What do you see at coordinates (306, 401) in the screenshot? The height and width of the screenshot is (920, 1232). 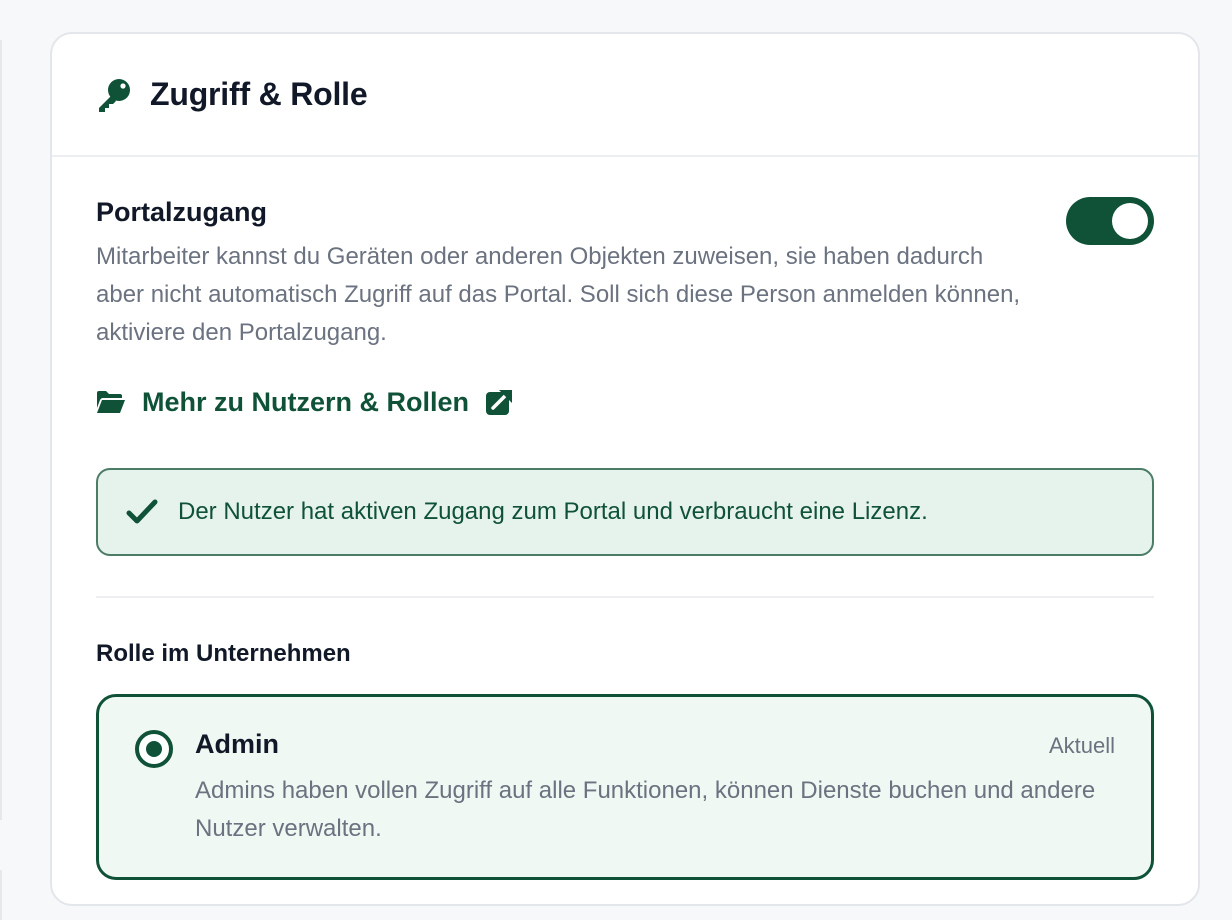 I see `more-link-label: Mehr zu Nutzern & Rollen` at bounding box center [306, 401].